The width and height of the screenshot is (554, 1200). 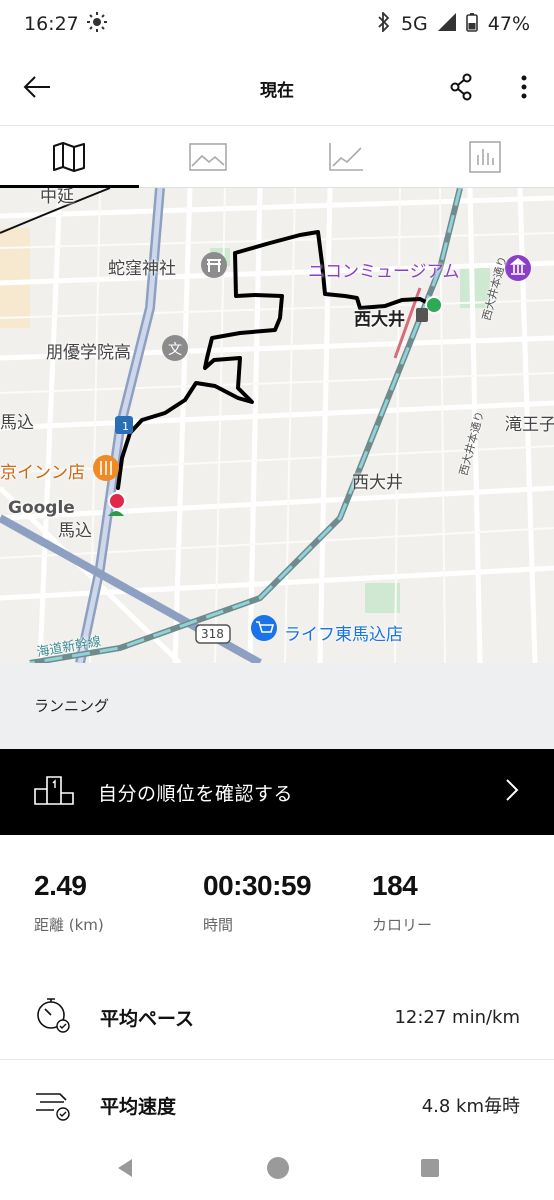 I want to click on nav-back-button, so click(x=125, y=1170).